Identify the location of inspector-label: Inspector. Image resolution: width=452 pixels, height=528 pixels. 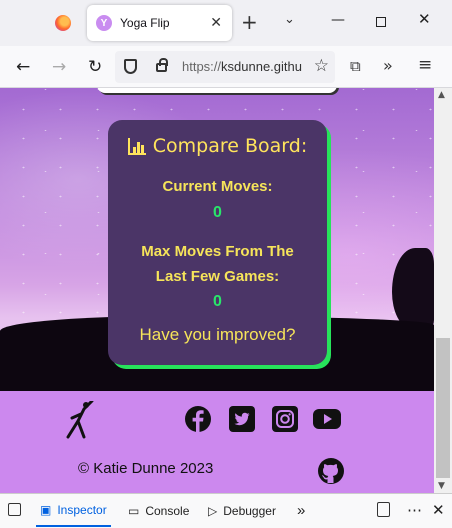
(82, 509).